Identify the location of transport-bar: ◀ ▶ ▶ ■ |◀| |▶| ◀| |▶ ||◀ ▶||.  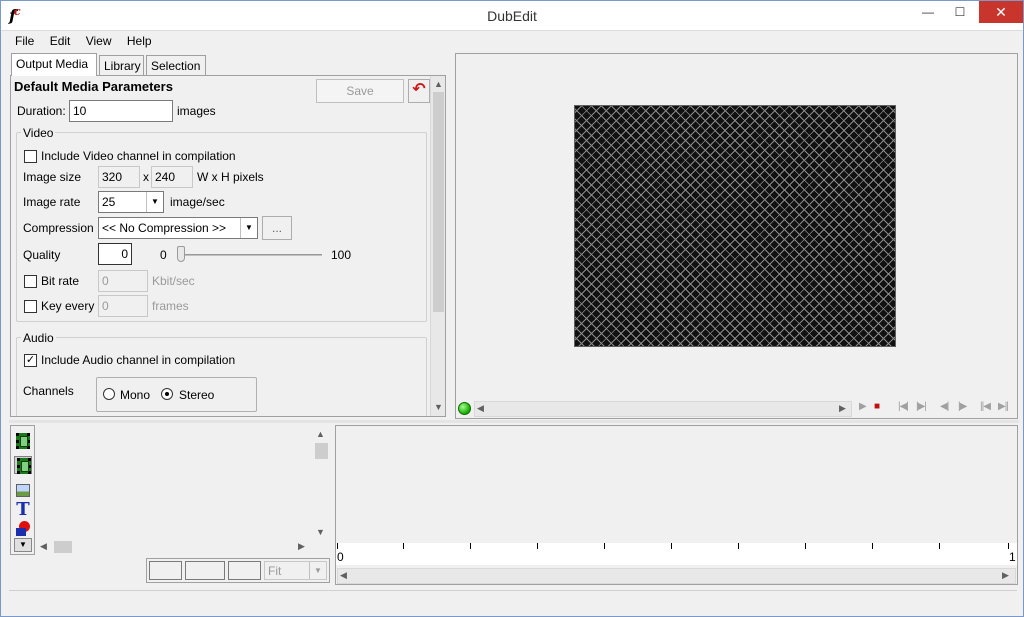
(736, 409).